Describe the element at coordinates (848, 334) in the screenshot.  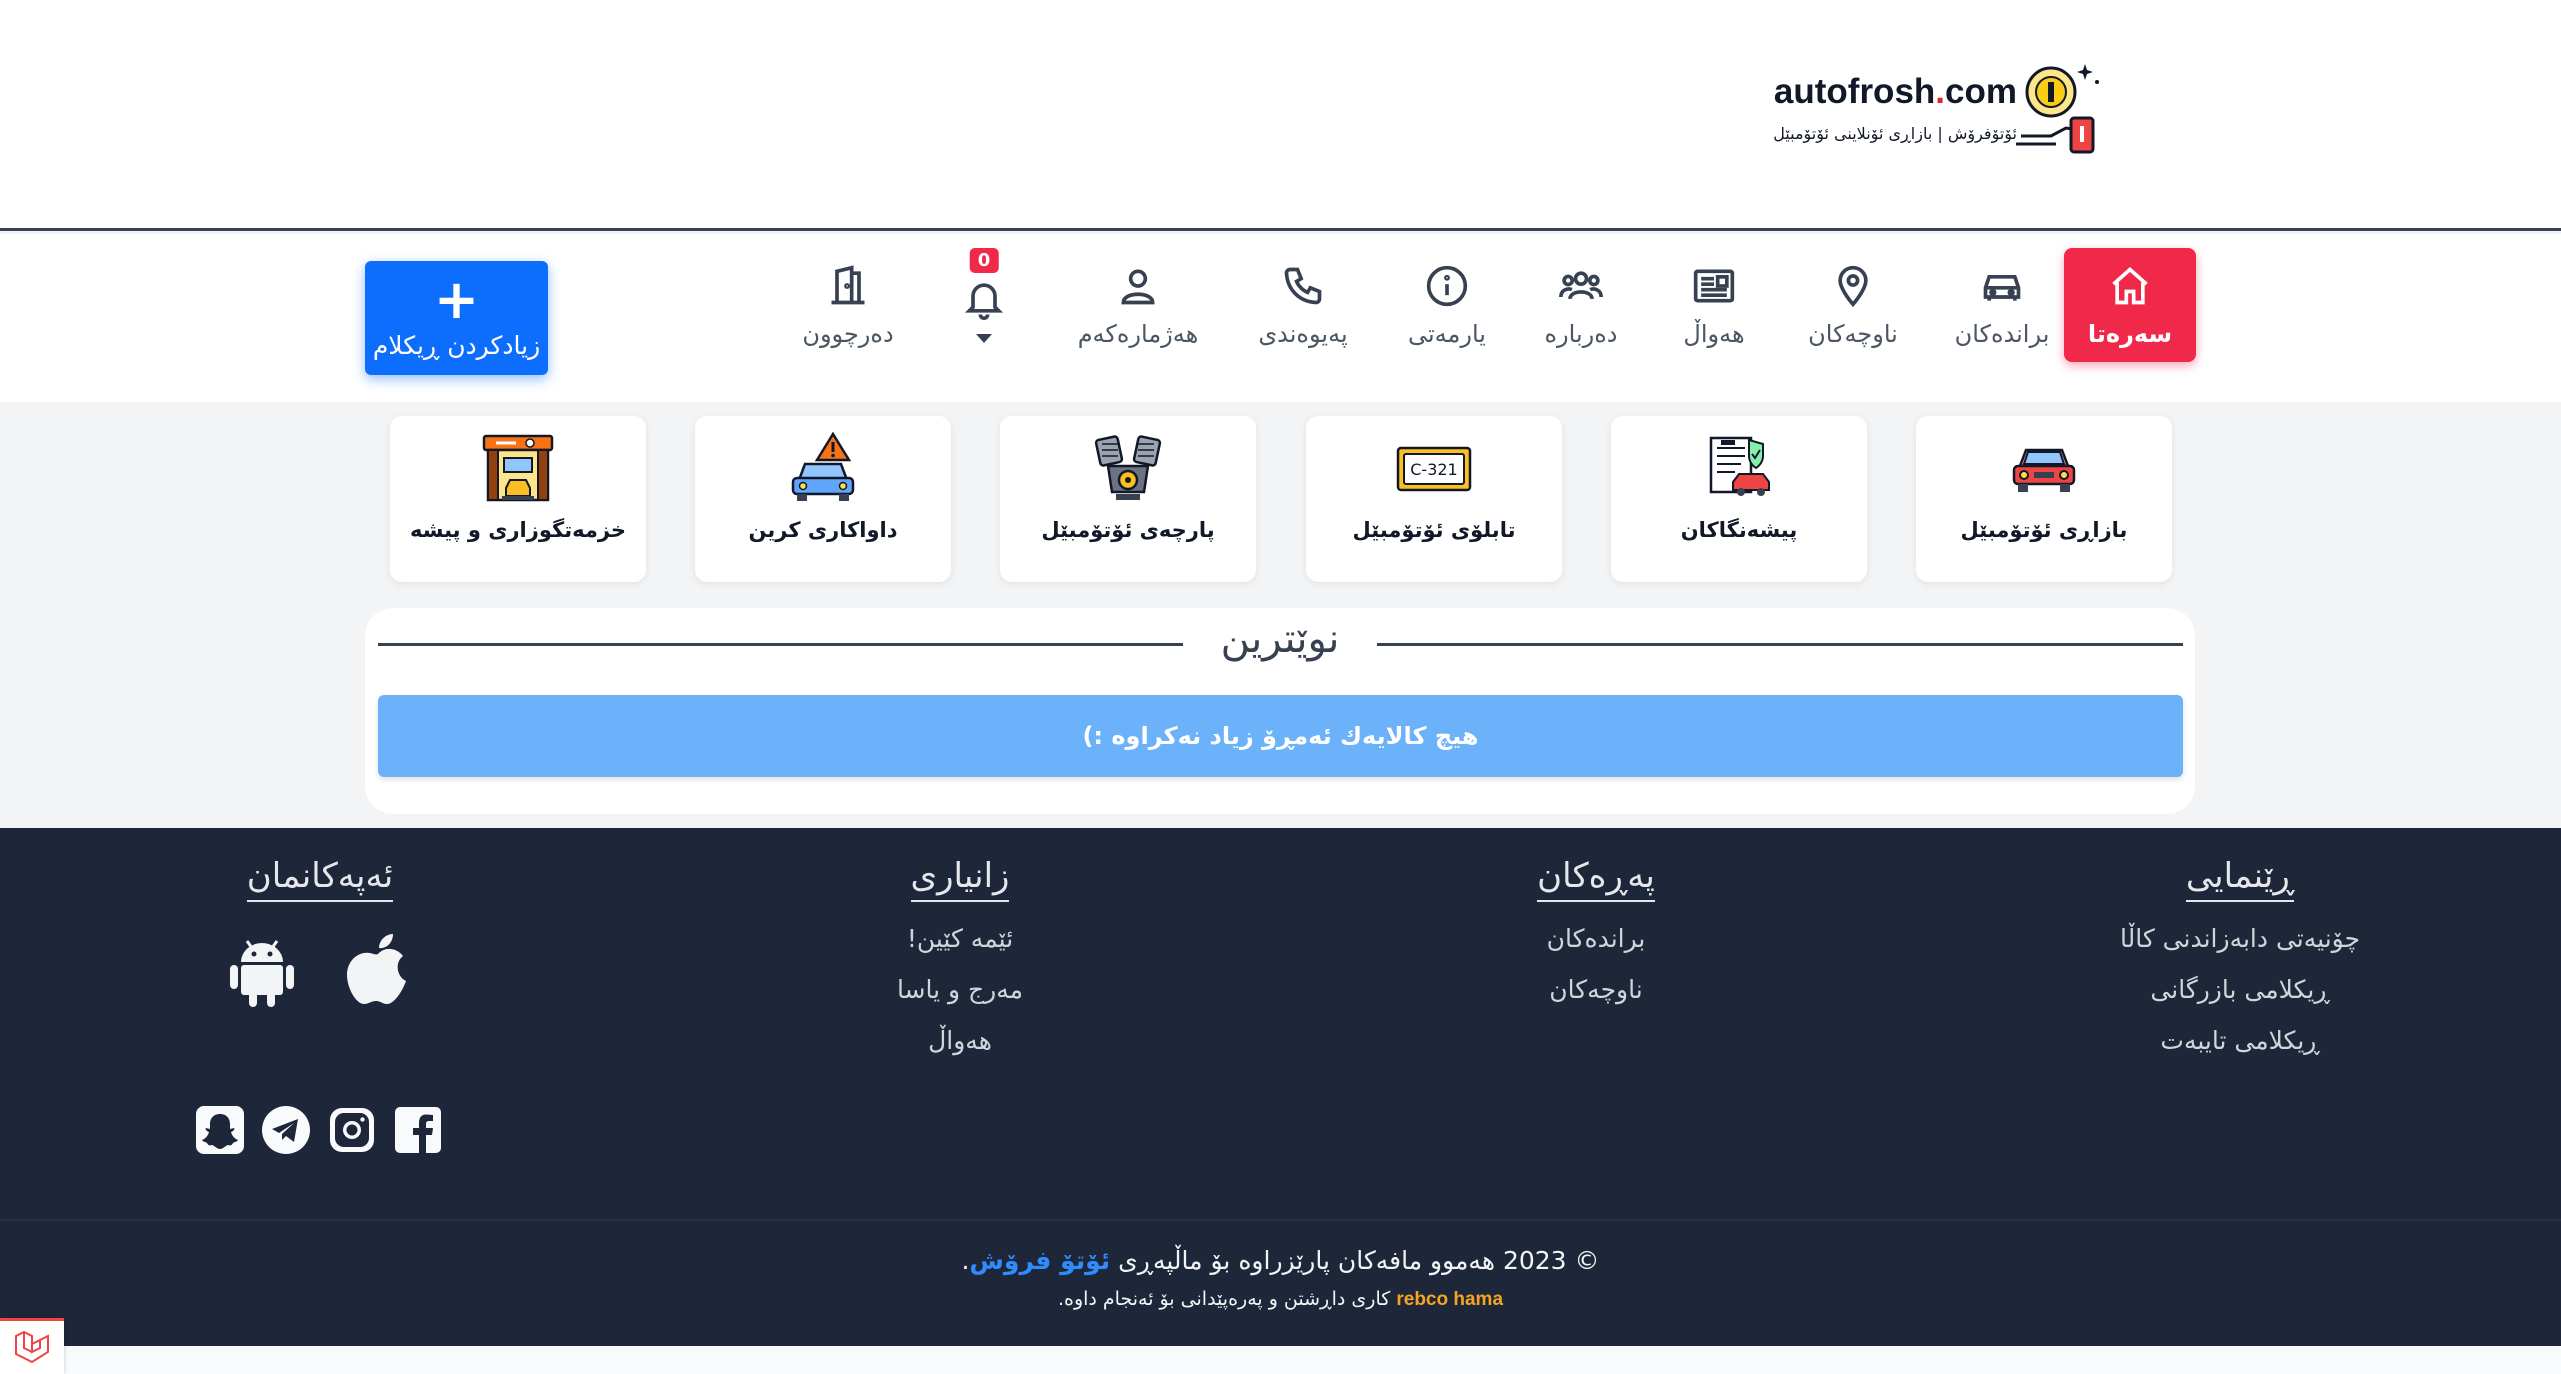
I see `nav-label-logout: دەرچوون` at that location.